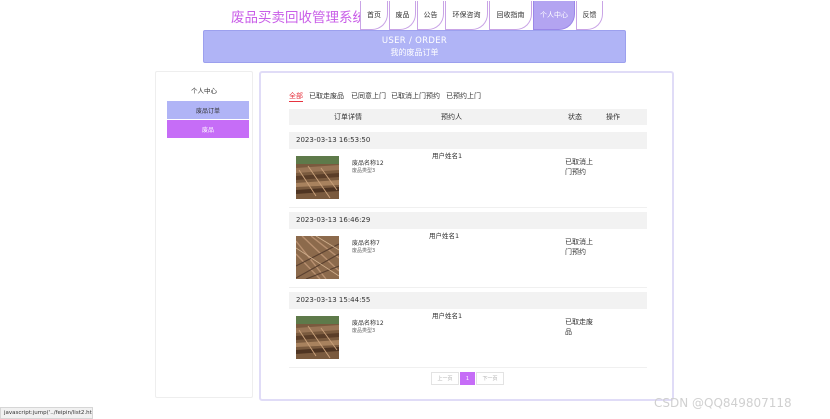  What do you see at coordinates (204, 234) in the screenshot?
I see `sidebar: 个人中心 废品订单 废品` at bounding box center [204, 234].